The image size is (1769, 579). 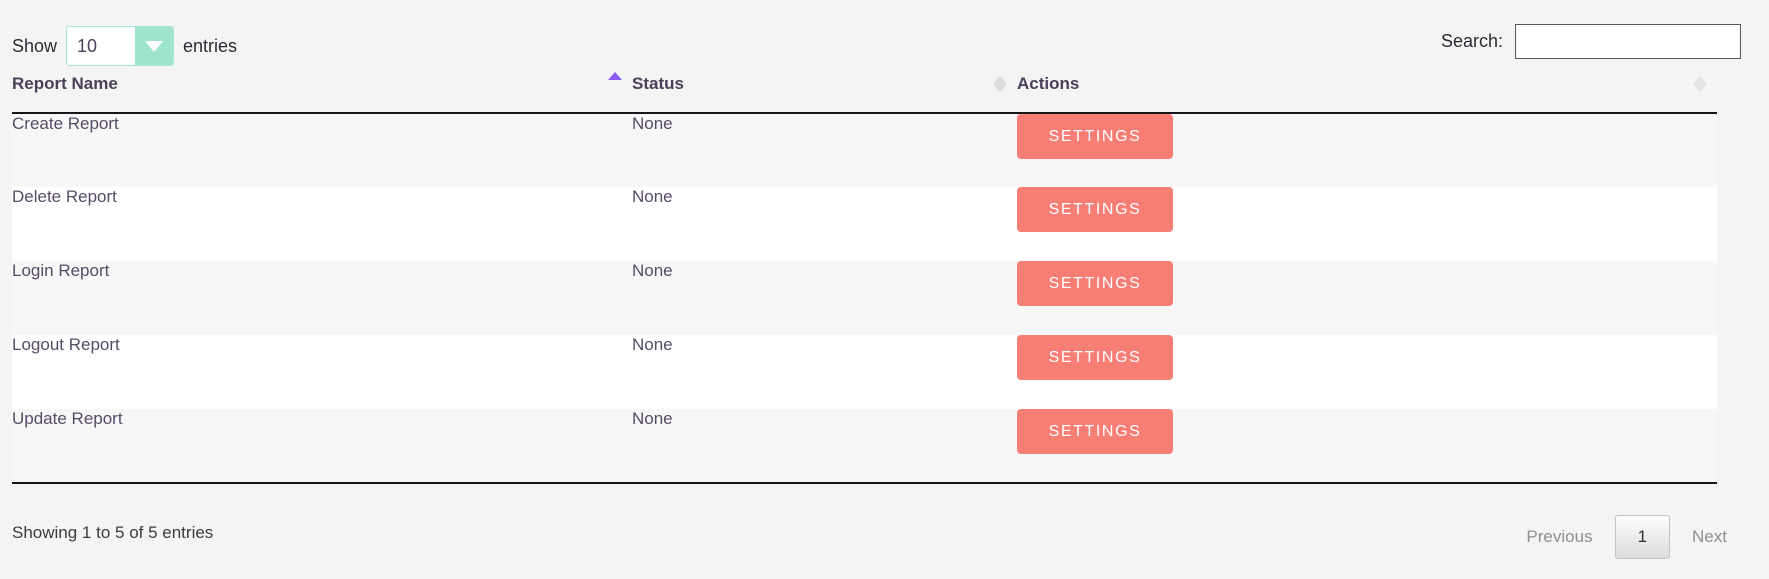 I want to click on table-row: Delete Report None SETTINGS, so click(x=864, y=224).